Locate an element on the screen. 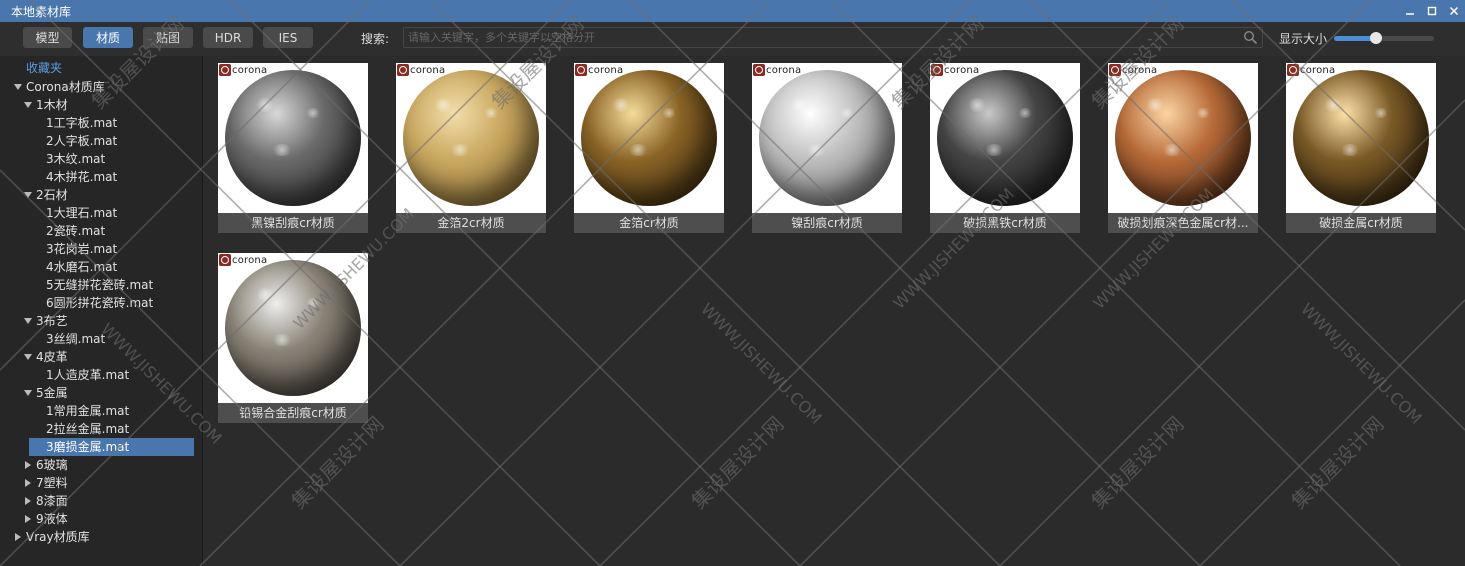 The image size is (1465, 566). tab-material: 材质 is located at coordinates (108, 37).